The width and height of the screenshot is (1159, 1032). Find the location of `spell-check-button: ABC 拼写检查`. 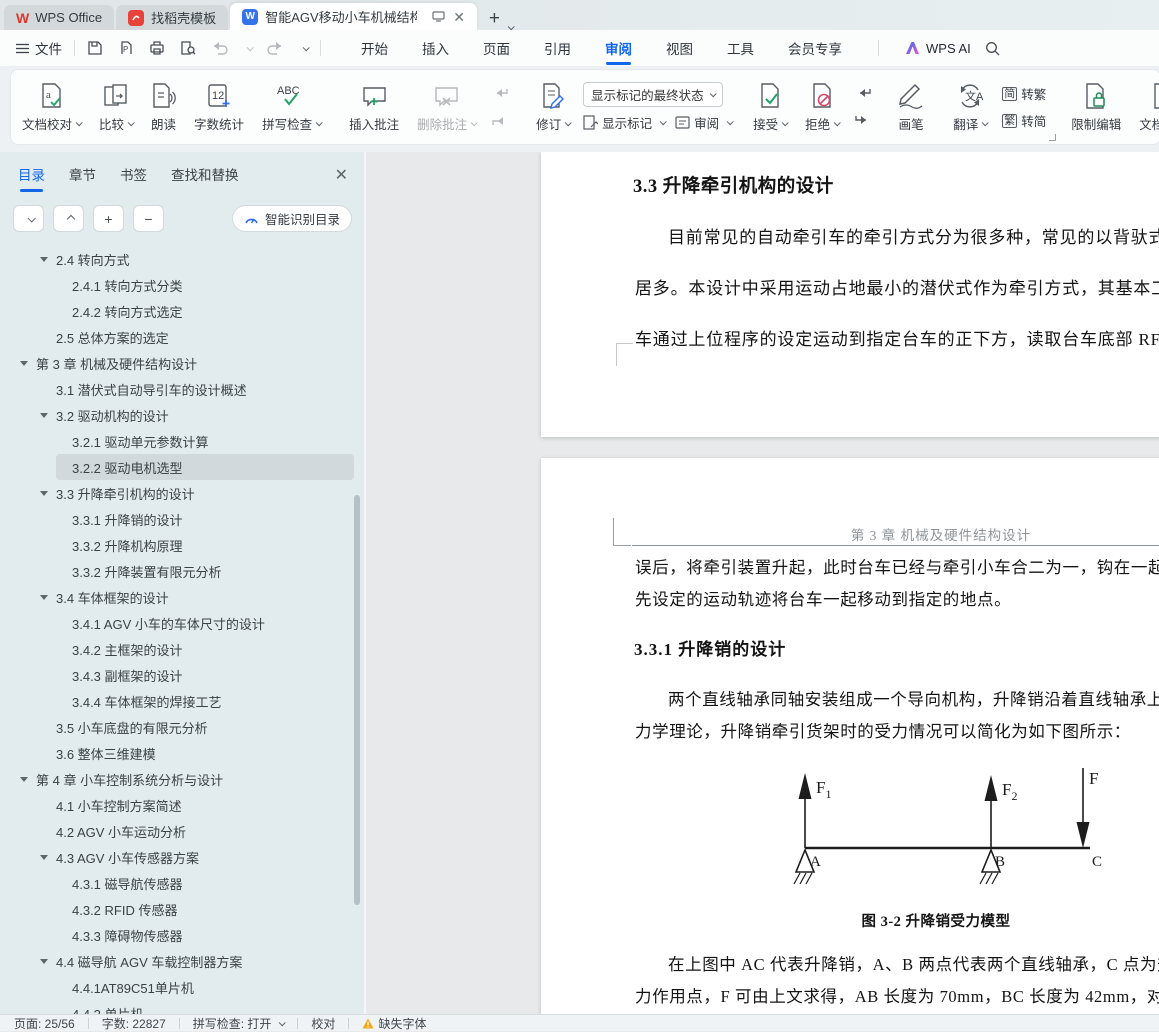

spell-check-button: ABC 拼写检查 is located at coordinates (291, 107).